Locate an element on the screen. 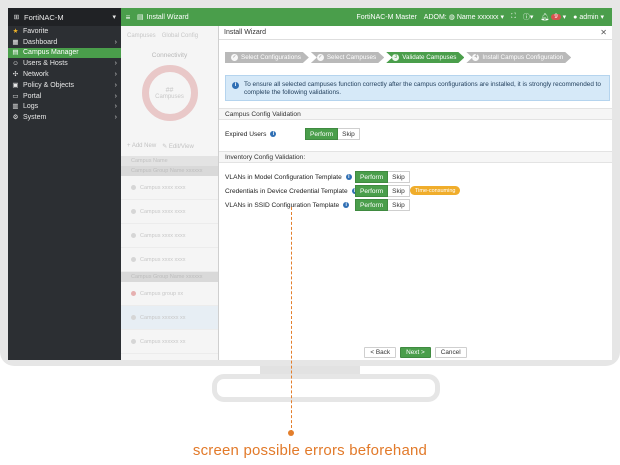  brand: ⊞ FortiNAC-M ▾ is located at coordinates (64, 17).